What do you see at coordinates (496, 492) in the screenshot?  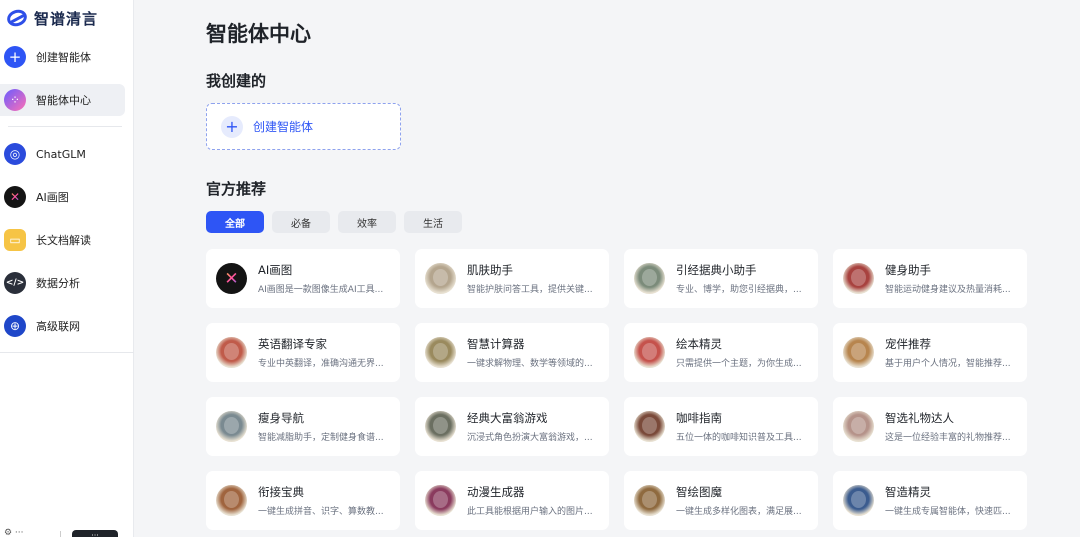 I see `agent-card-title: 动漫生成器` at bounding box center [496, 492].